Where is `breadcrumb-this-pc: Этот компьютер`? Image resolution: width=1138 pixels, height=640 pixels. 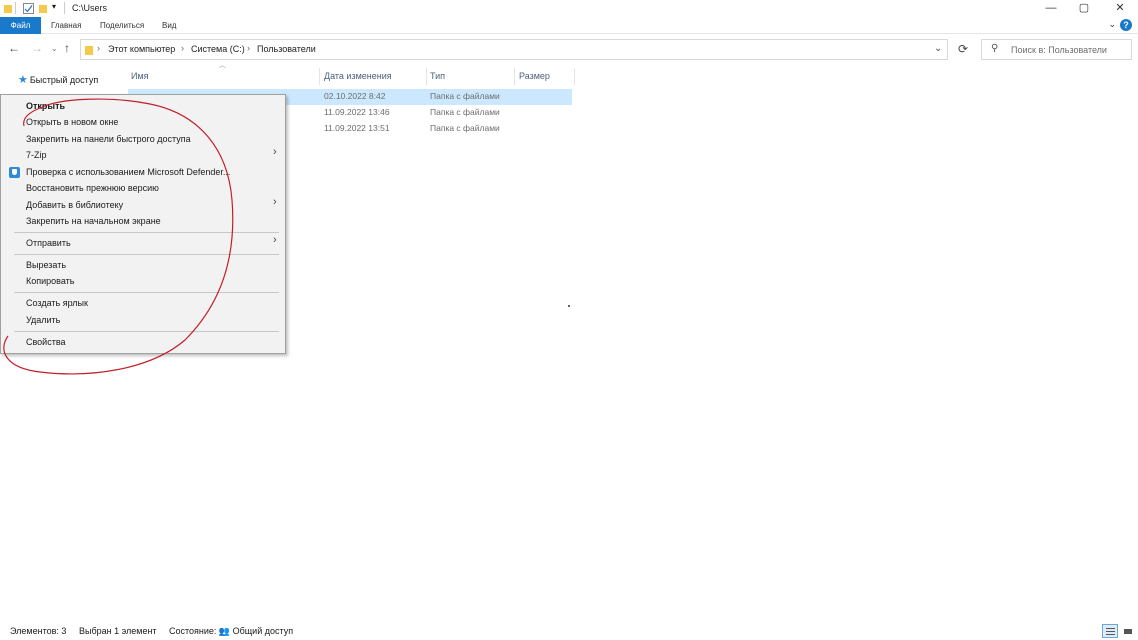 breadcrumb-this-pc: Этот компьютер is located at coordinates (141, 49).